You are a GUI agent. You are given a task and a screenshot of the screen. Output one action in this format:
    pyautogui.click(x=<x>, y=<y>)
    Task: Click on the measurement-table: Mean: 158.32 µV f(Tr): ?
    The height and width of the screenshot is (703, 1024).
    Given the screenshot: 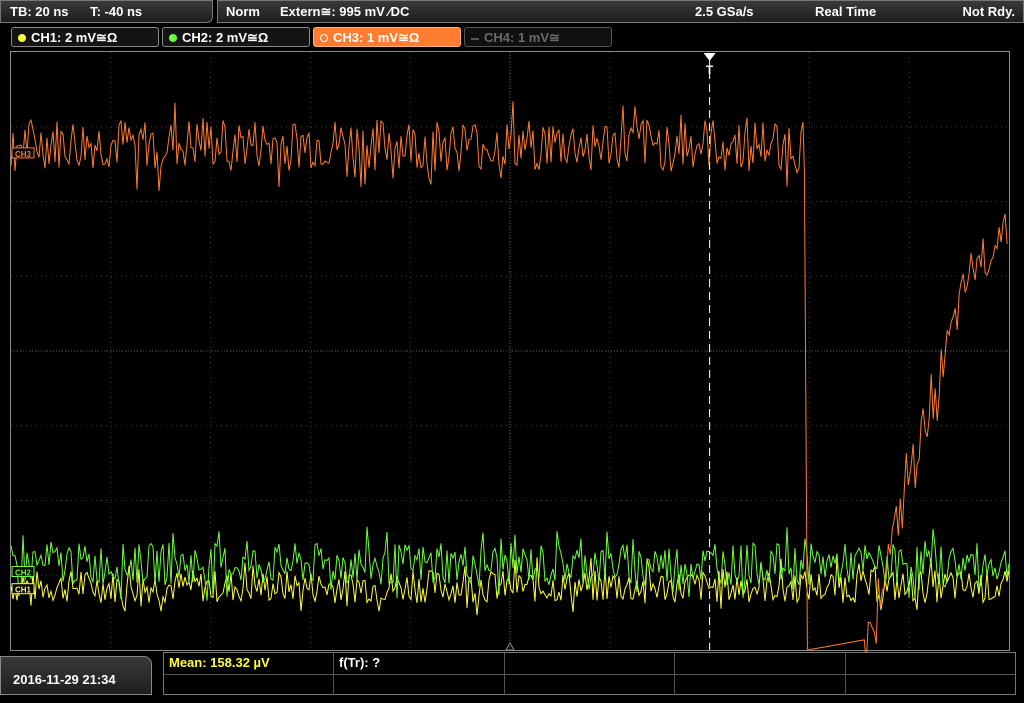 What is the action you would take?
    pyautogui.click(x=589, y=673)
    